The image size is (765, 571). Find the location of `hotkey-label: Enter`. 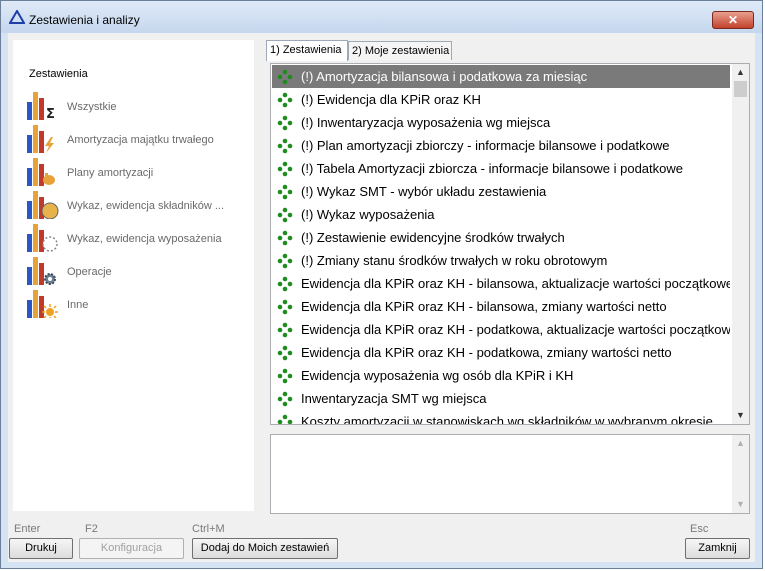

hotkey-label: Enter is located at coordinates (27, 529).